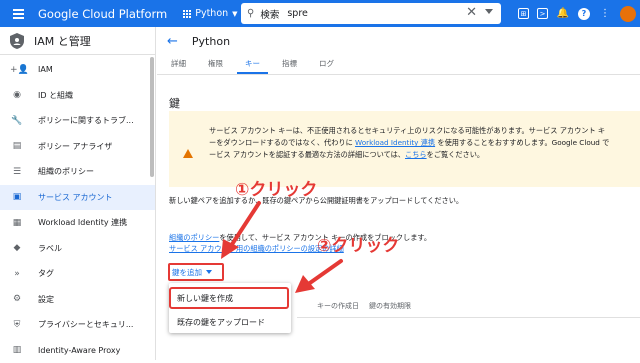  Describe the element at coordinates (542, 13) in the screenshot. I see `cloud-shell-icon: >` at that location.